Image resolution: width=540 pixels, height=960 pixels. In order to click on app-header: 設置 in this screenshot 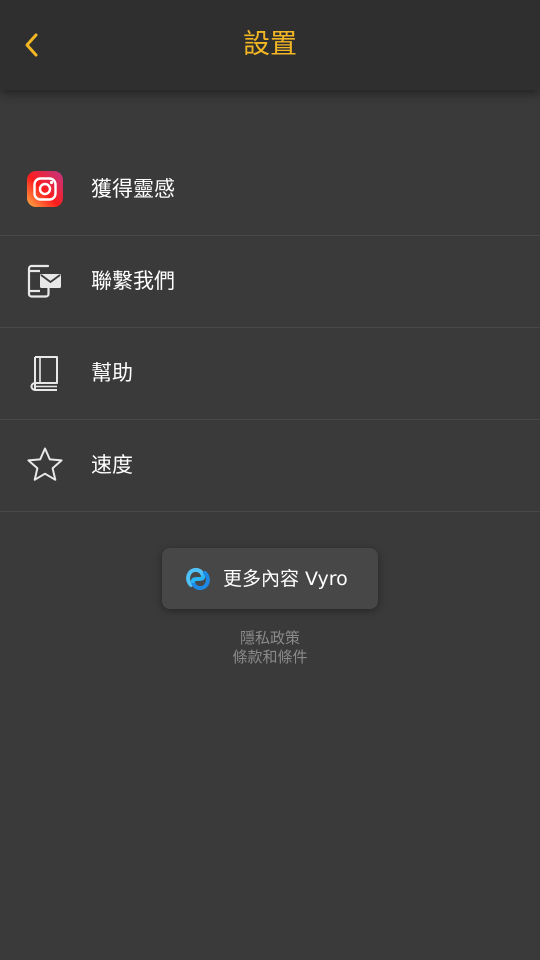, I will do `click(270, 45)`.